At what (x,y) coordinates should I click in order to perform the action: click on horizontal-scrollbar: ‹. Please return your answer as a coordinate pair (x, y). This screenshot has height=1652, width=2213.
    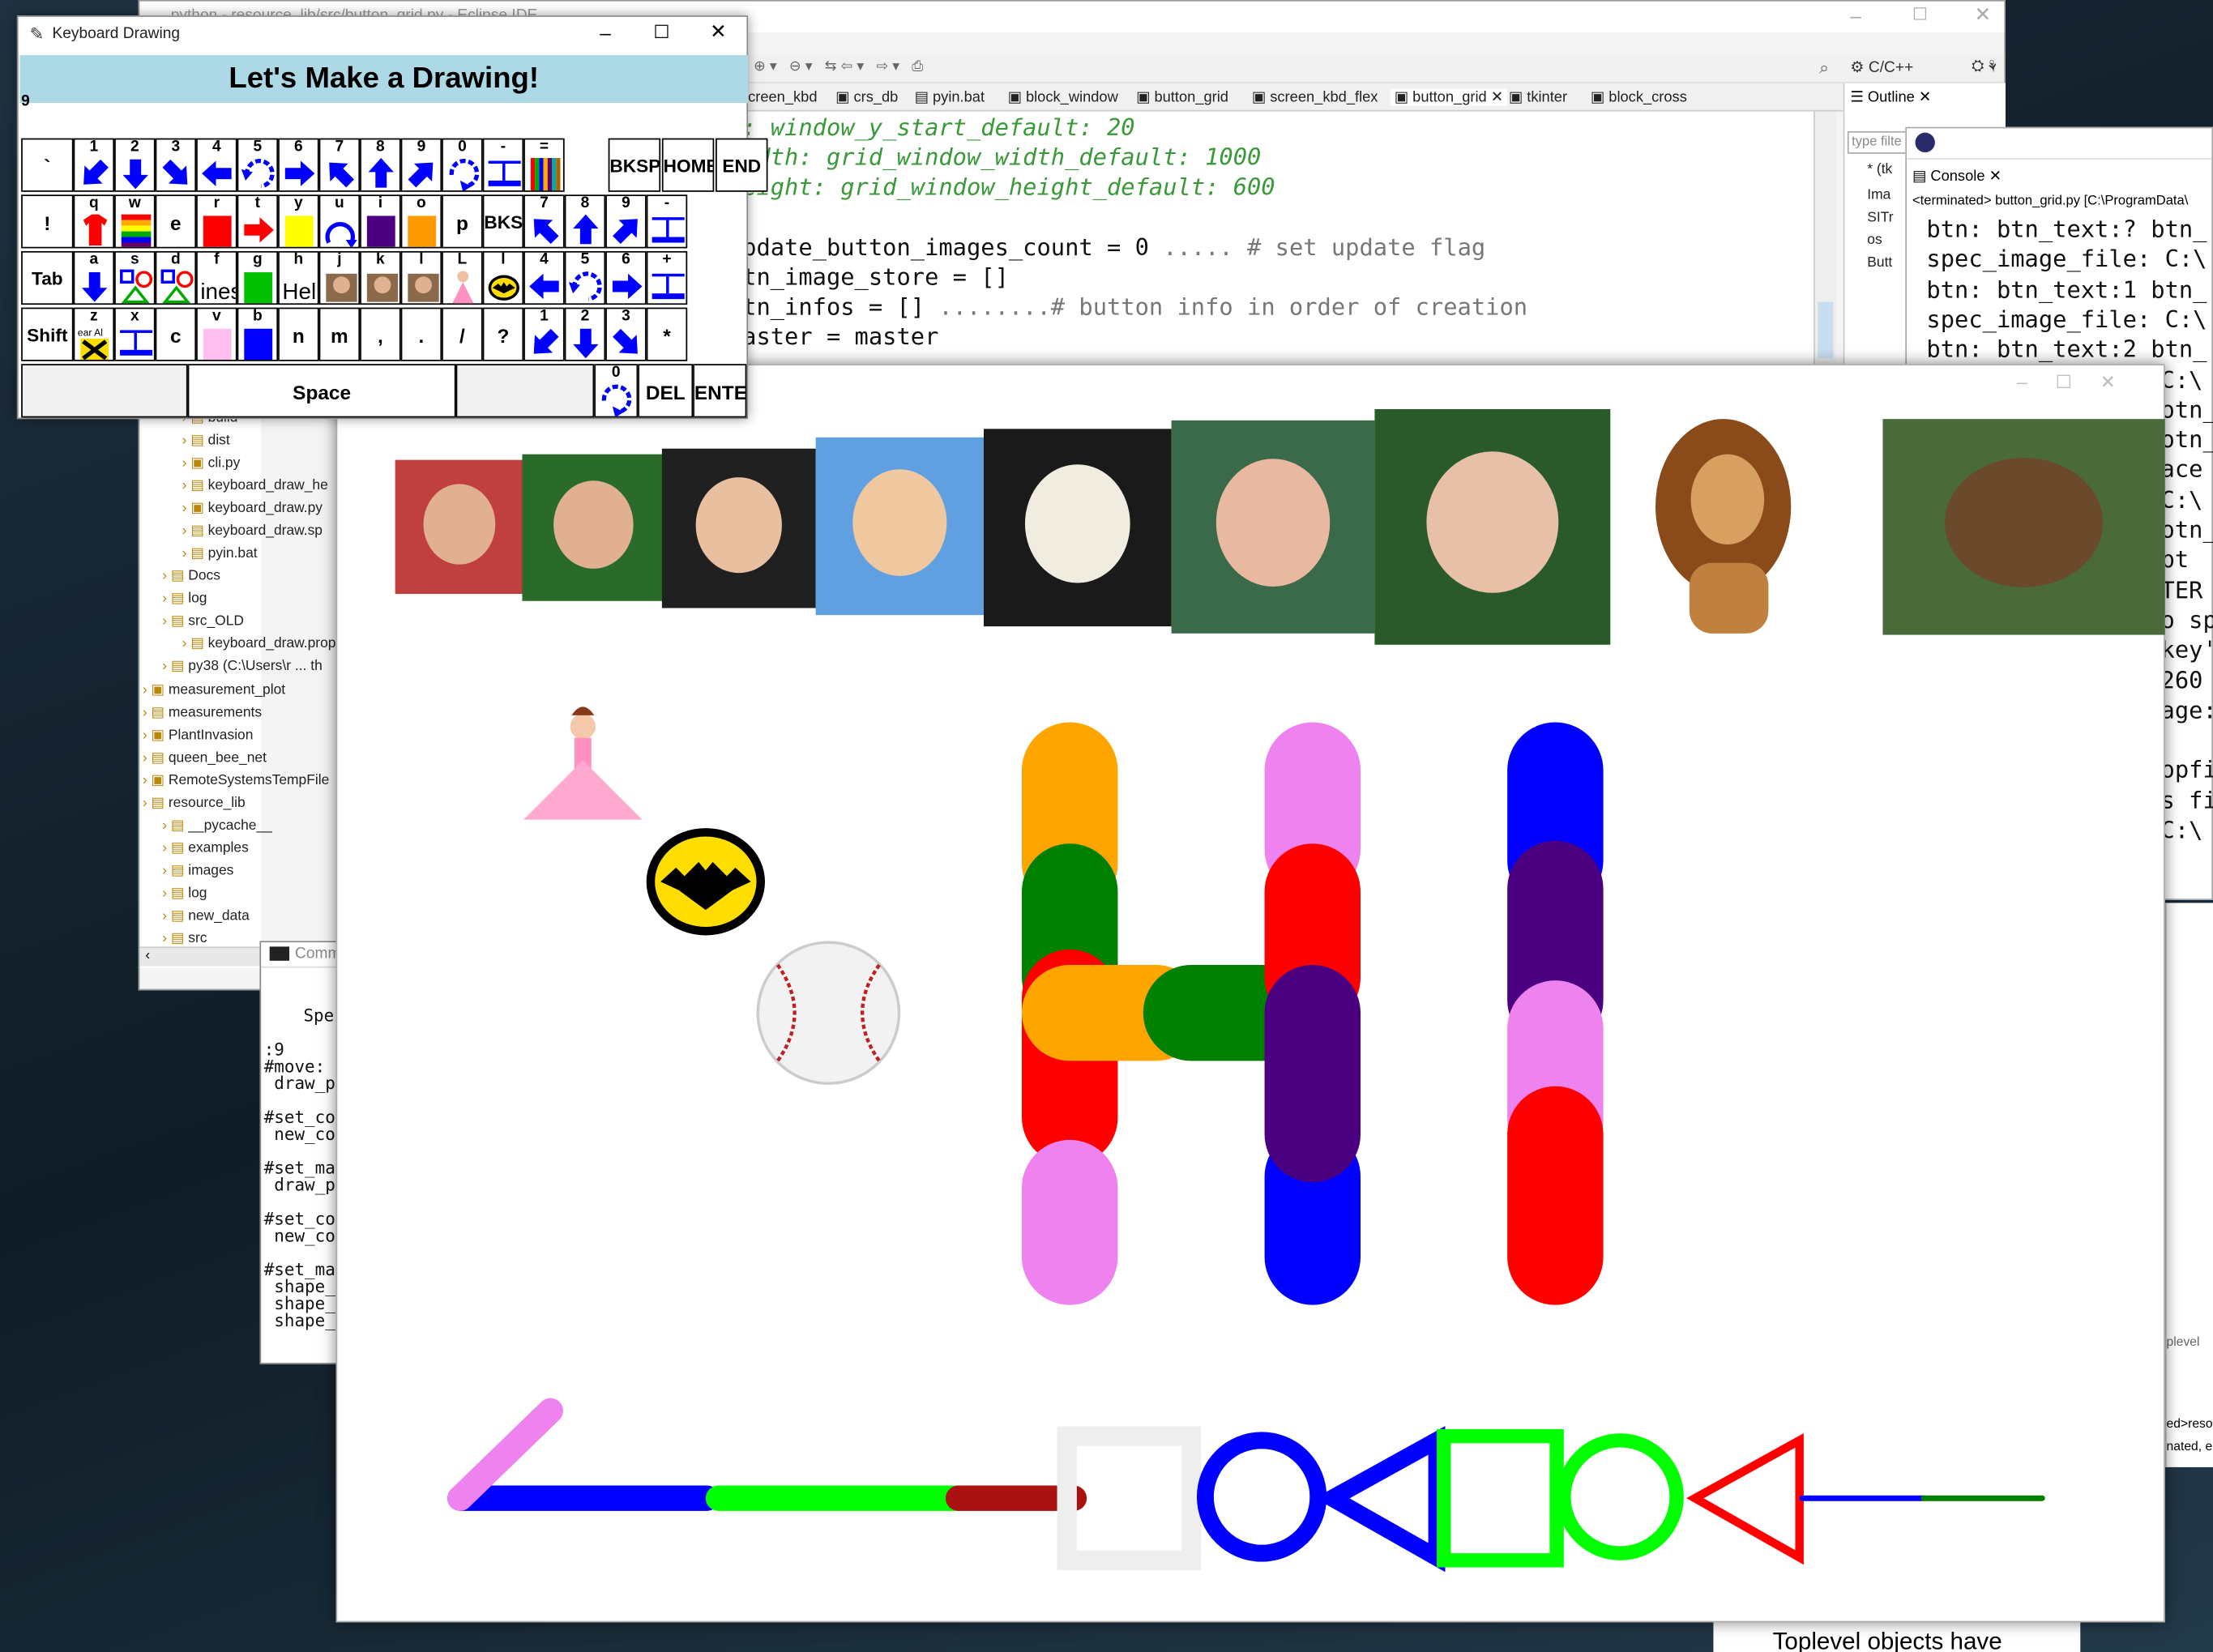
    Looking at the image, I should click on (200, 956).